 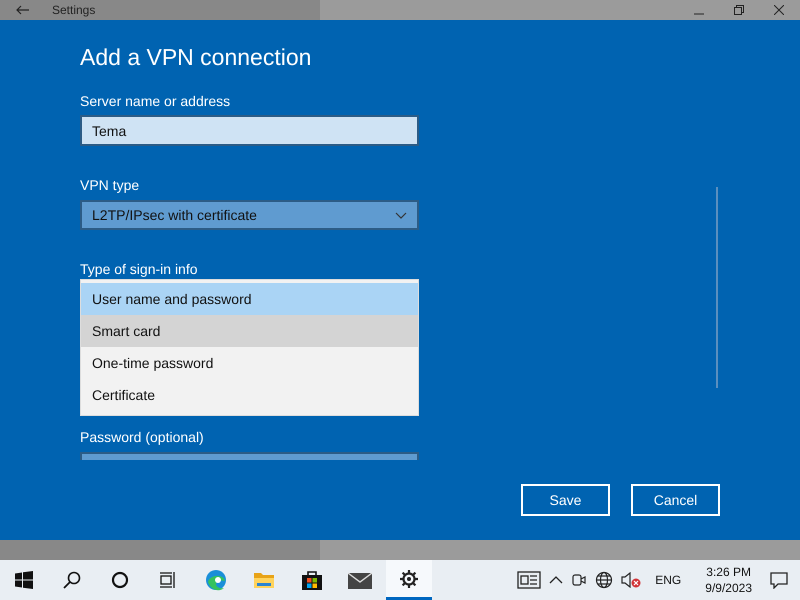 I want to click on dialog-title: Add a VPN connection, so click(x=196, y=57).